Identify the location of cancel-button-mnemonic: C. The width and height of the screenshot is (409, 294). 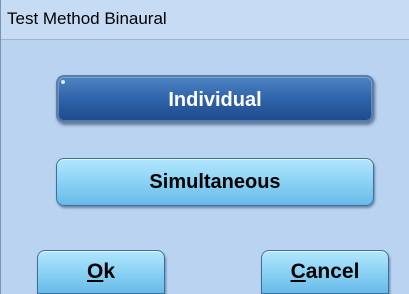
(298, 271).